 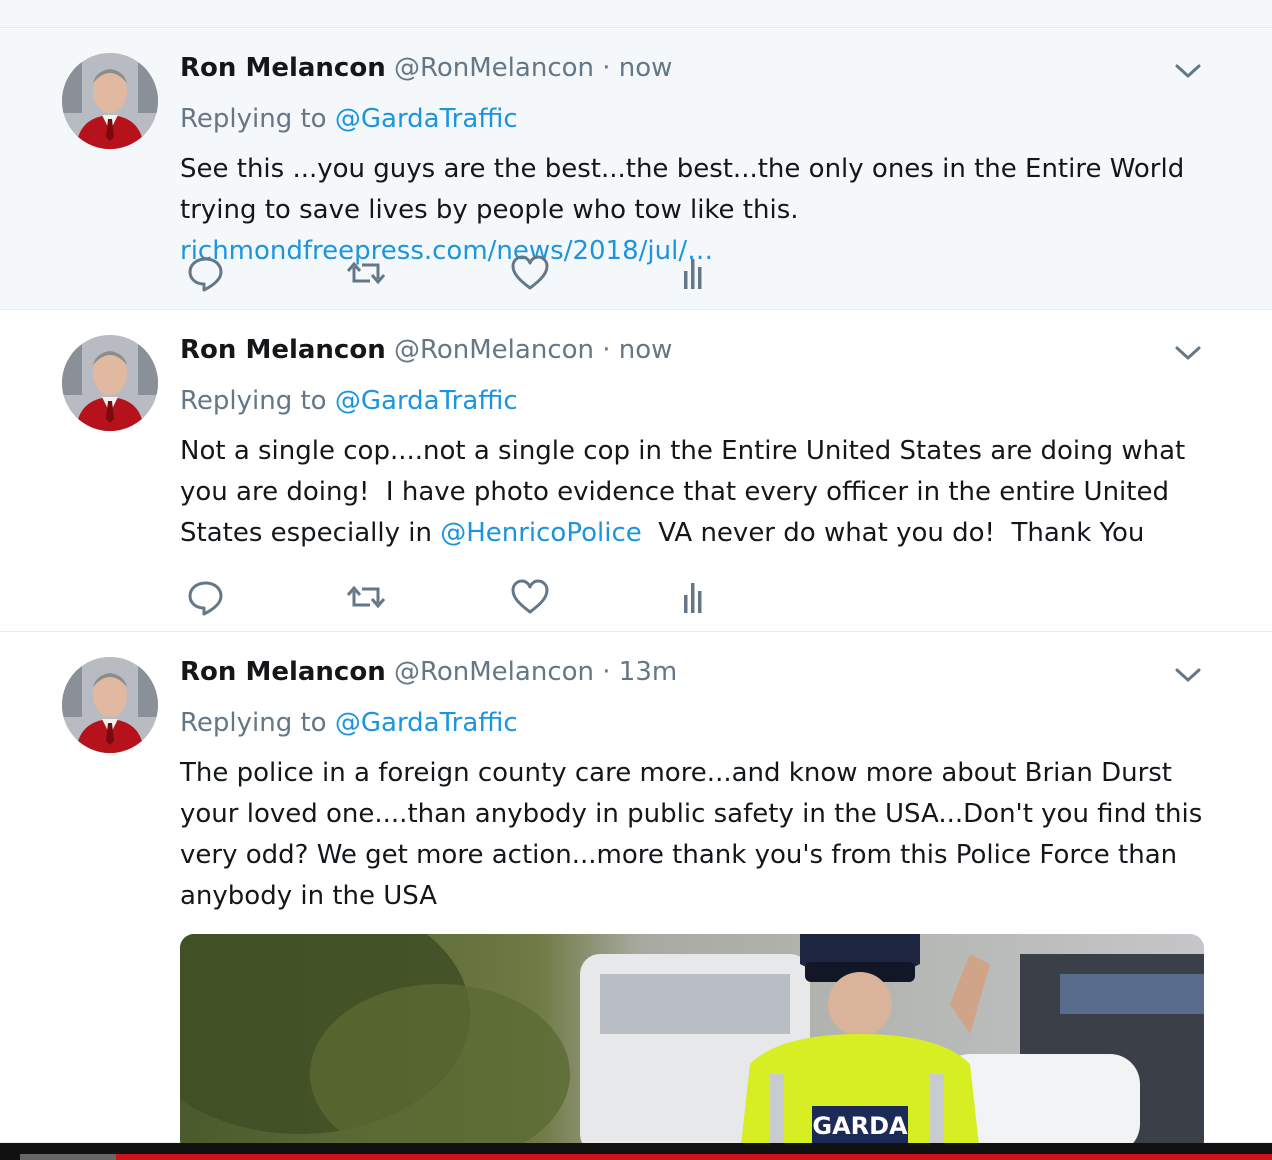 I want to click on tweet-header: Ron Melancon @RonMelancon · 13m, so click(x=428, y=672).